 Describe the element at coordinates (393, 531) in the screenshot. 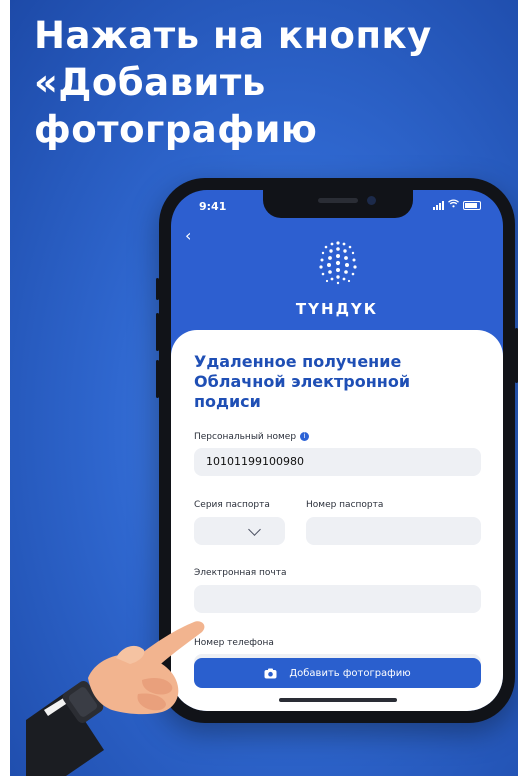

I see `passport-number-field` at that location.